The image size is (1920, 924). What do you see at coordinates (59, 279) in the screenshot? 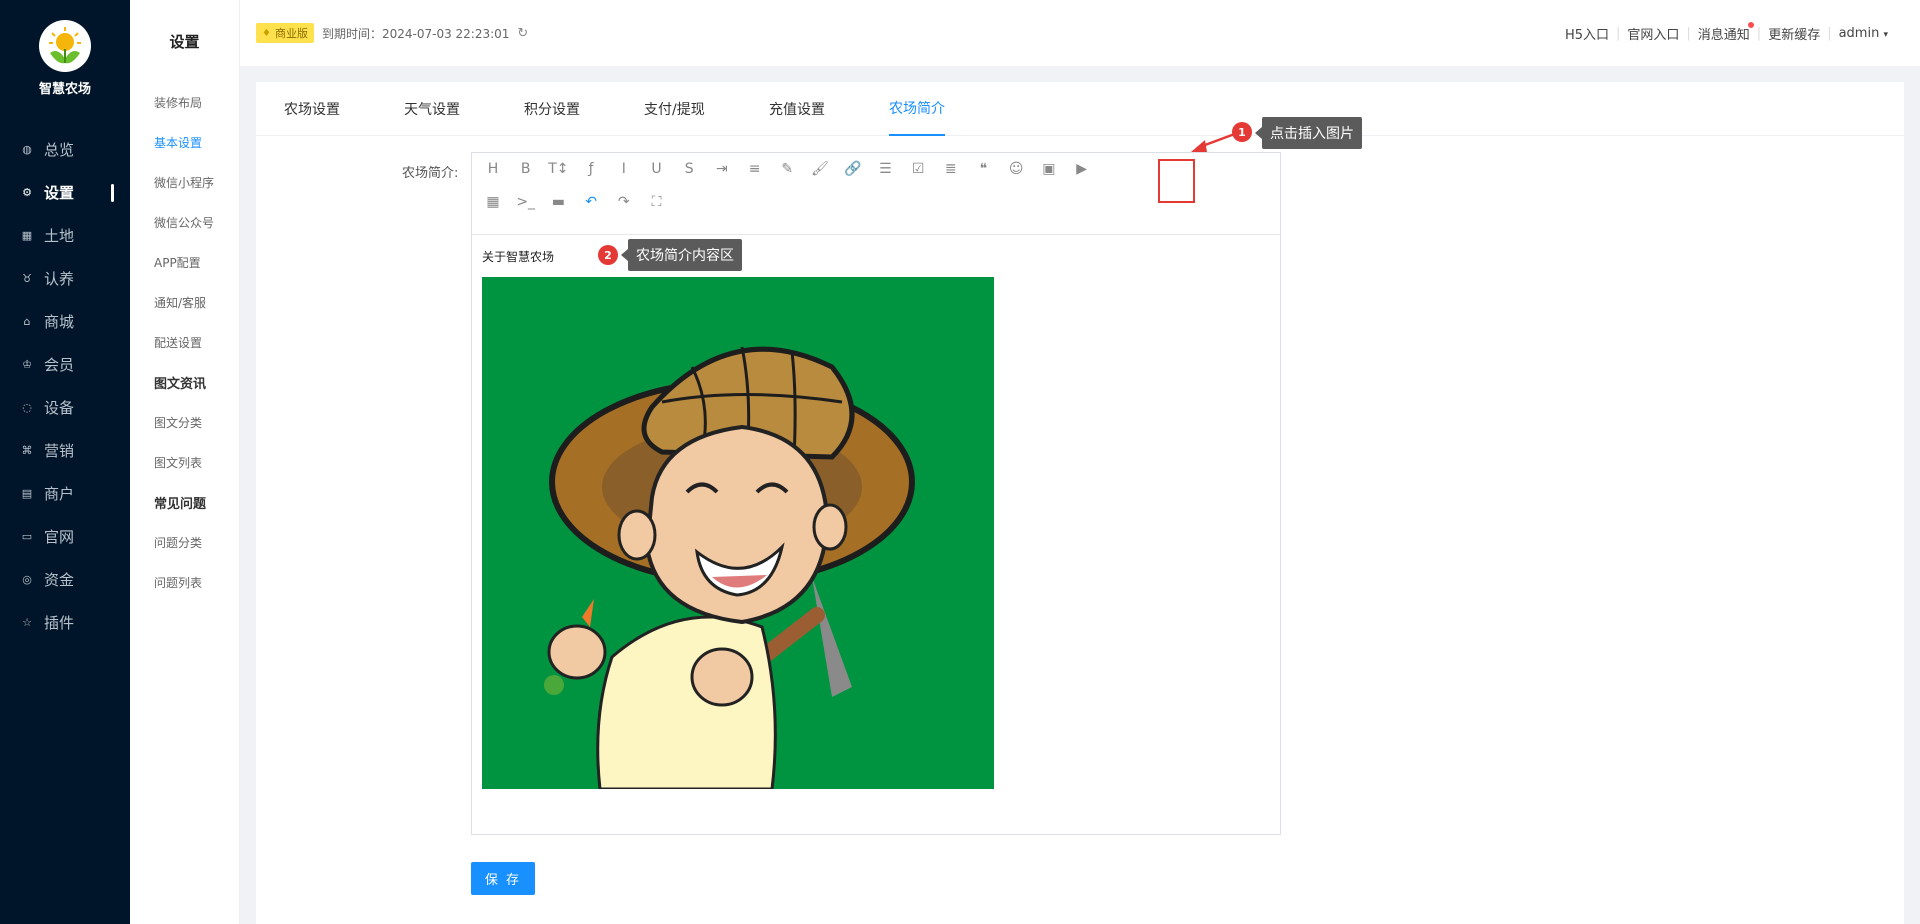
I see `sidebar-item-label: 认养` at bounding box center [59, 279].